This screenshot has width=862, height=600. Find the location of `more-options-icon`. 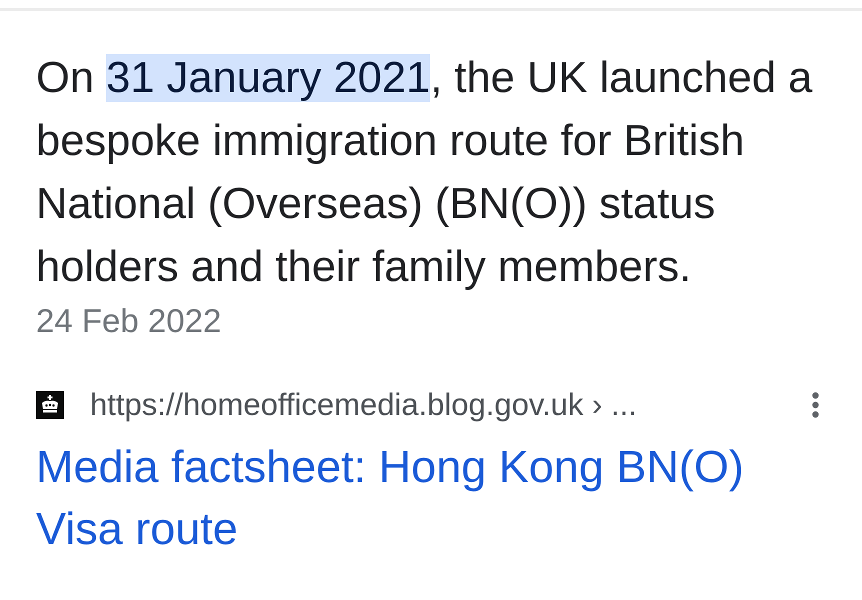

more-options-icon is located at coordinates (815, 405).